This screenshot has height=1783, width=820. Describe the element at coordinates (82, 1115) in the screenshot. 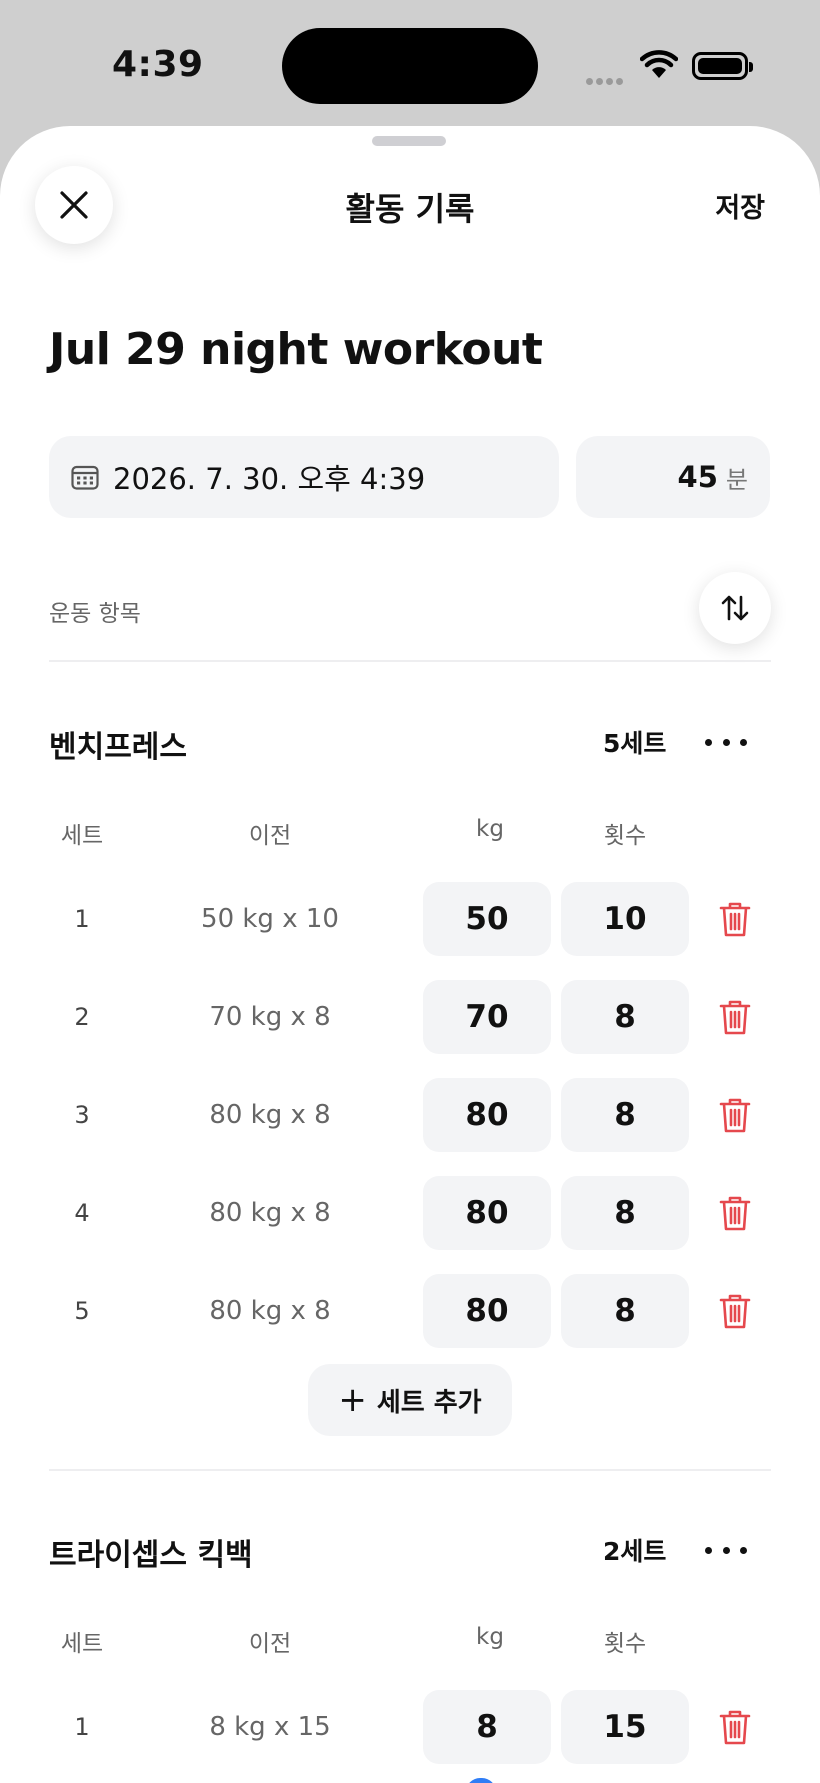

I see `set-number: 3` at that location.